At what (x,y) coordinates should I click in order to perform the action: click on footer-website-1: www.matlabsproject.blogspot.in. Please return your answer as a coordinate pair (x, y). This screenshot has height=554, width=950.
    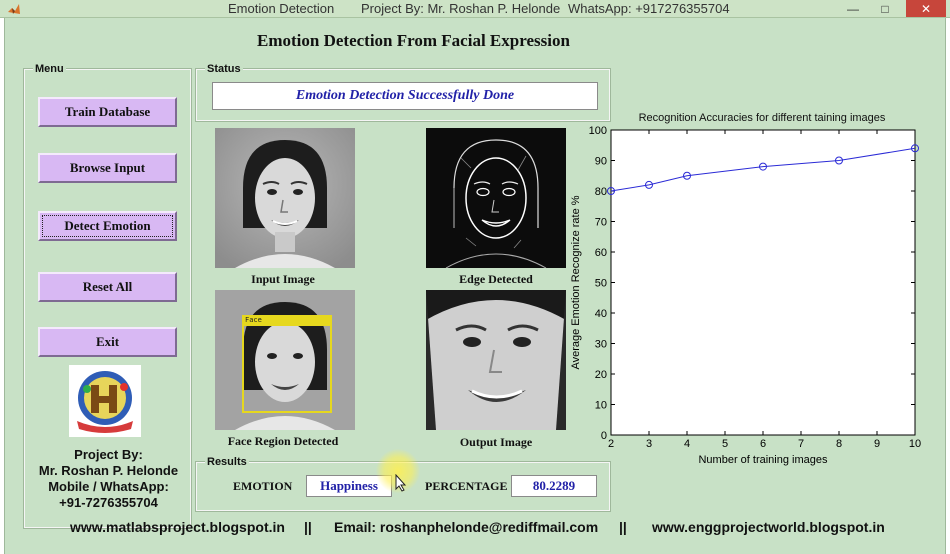
    Looking at the image, I should click on (177, 527).